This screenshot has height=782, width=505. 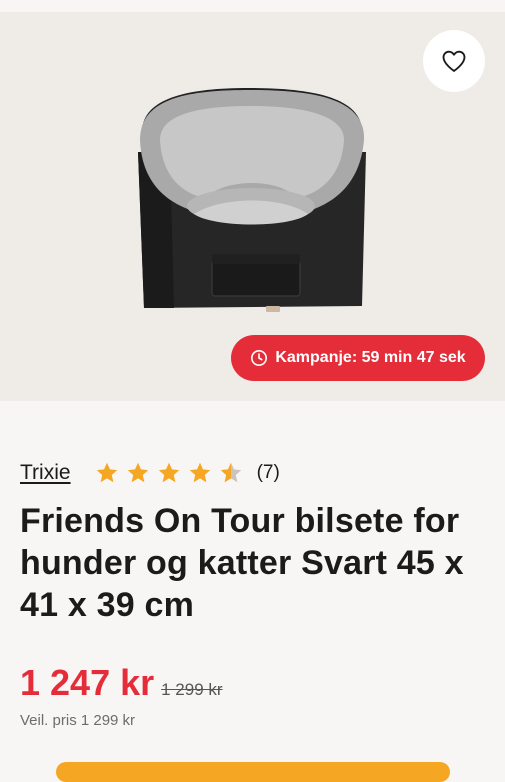 I want to click on campaign-badge: Kampanje: 59 min 47 sek, so click(x=358, y=358).